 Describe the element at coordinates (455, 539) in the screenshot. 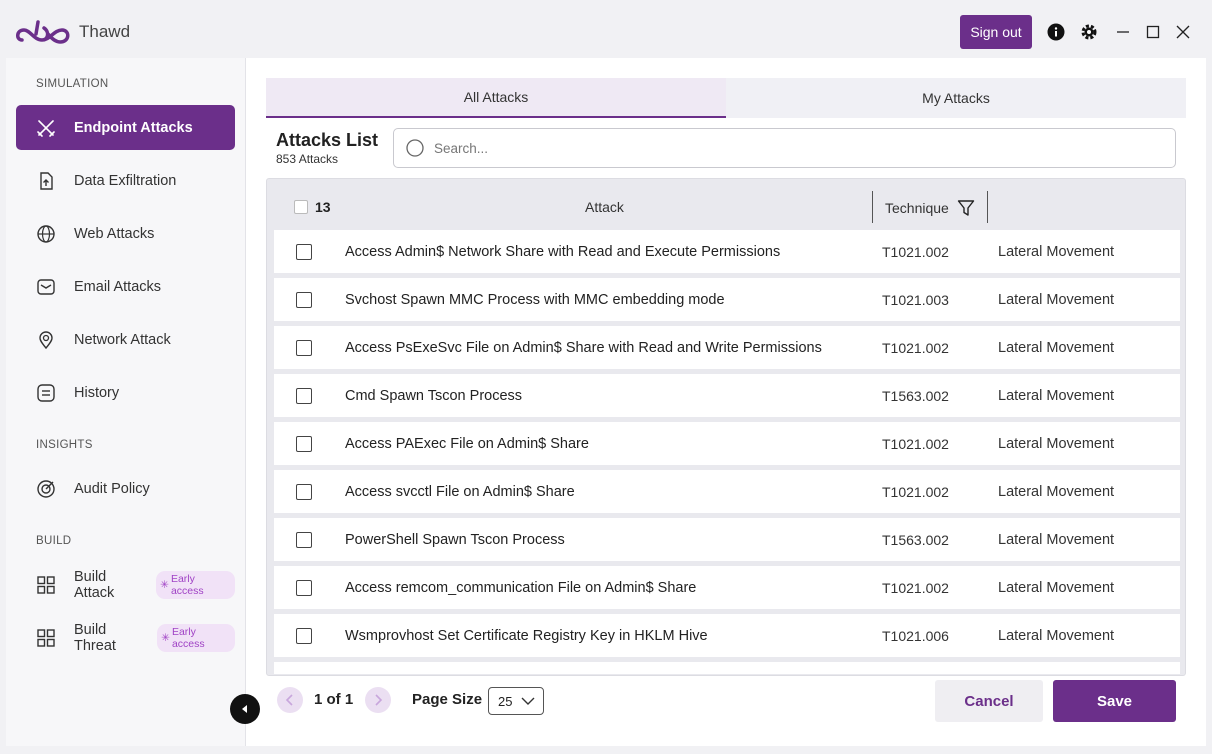

I see `attack-name: PowerShell Spawn Tscon Process` at that location.